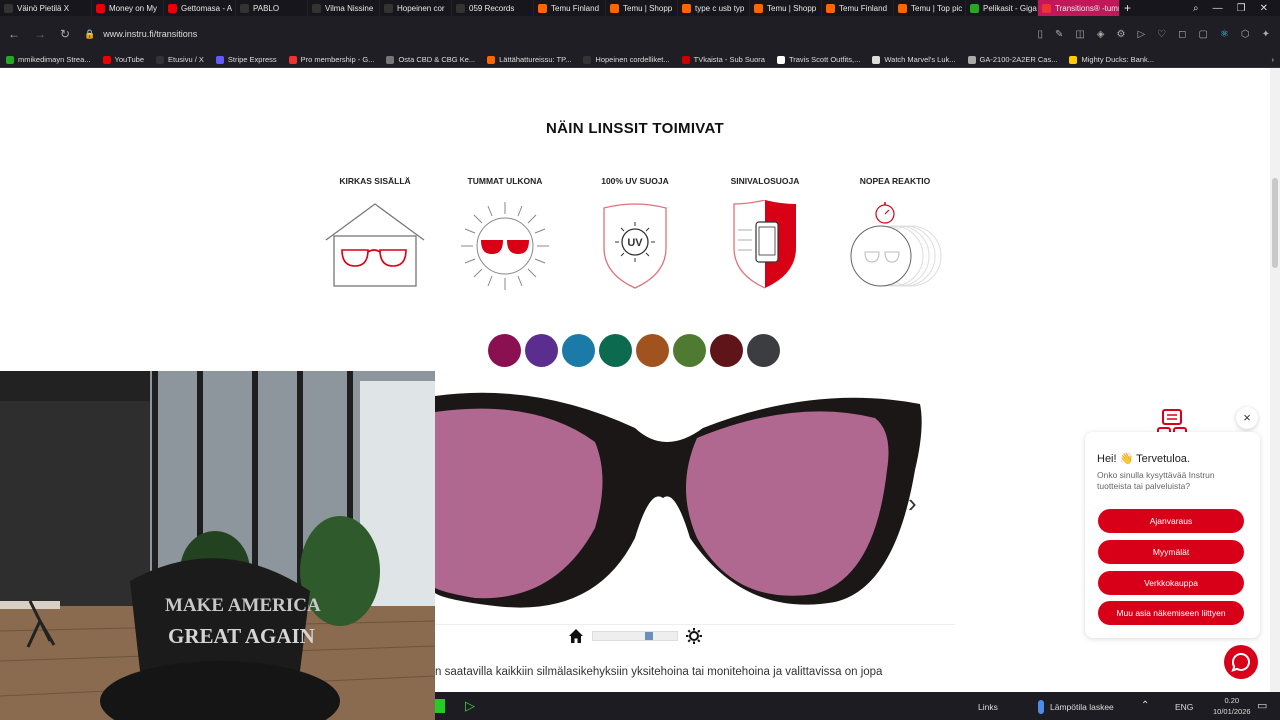 This screenshot has width=1280, height=720. I want to click on cube-icon: ◻, so click(1182, 34).